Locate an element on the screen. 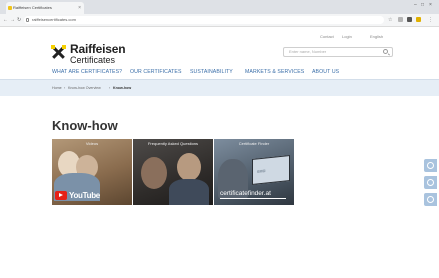  browser-tabbar: Raiffeisen Certificates × – □ × is located at coordinates (219, 7).